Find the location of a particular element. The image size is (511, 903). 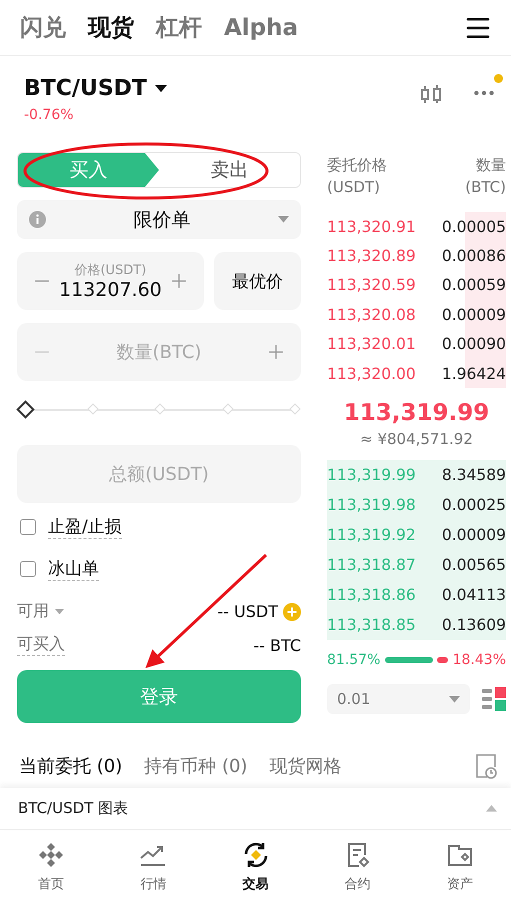

bid-amount: 0.00009 is located at coordinates (474, 535).